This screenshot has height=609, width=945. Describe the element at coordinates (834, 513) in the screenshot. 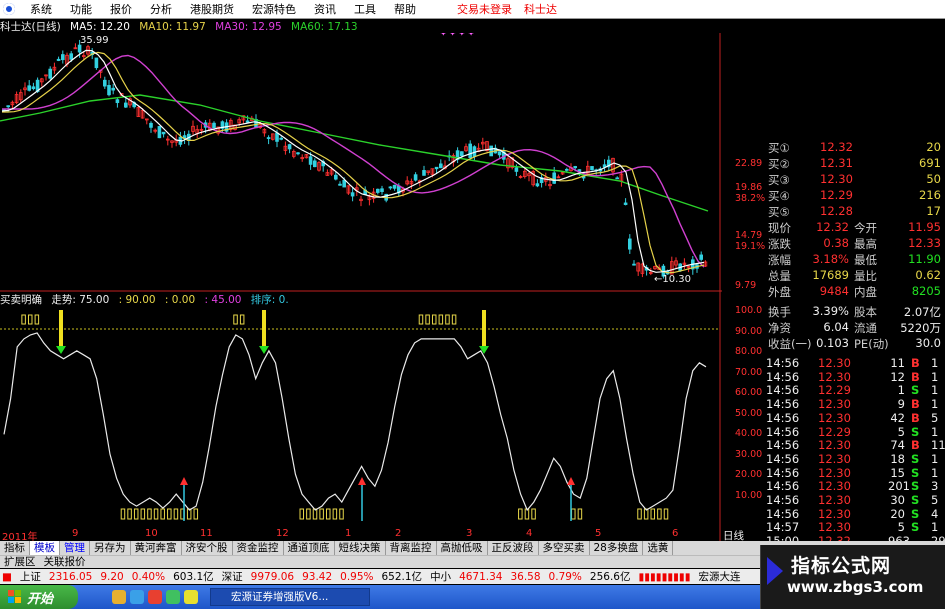

I see `tick-price: 12.30` at that location.